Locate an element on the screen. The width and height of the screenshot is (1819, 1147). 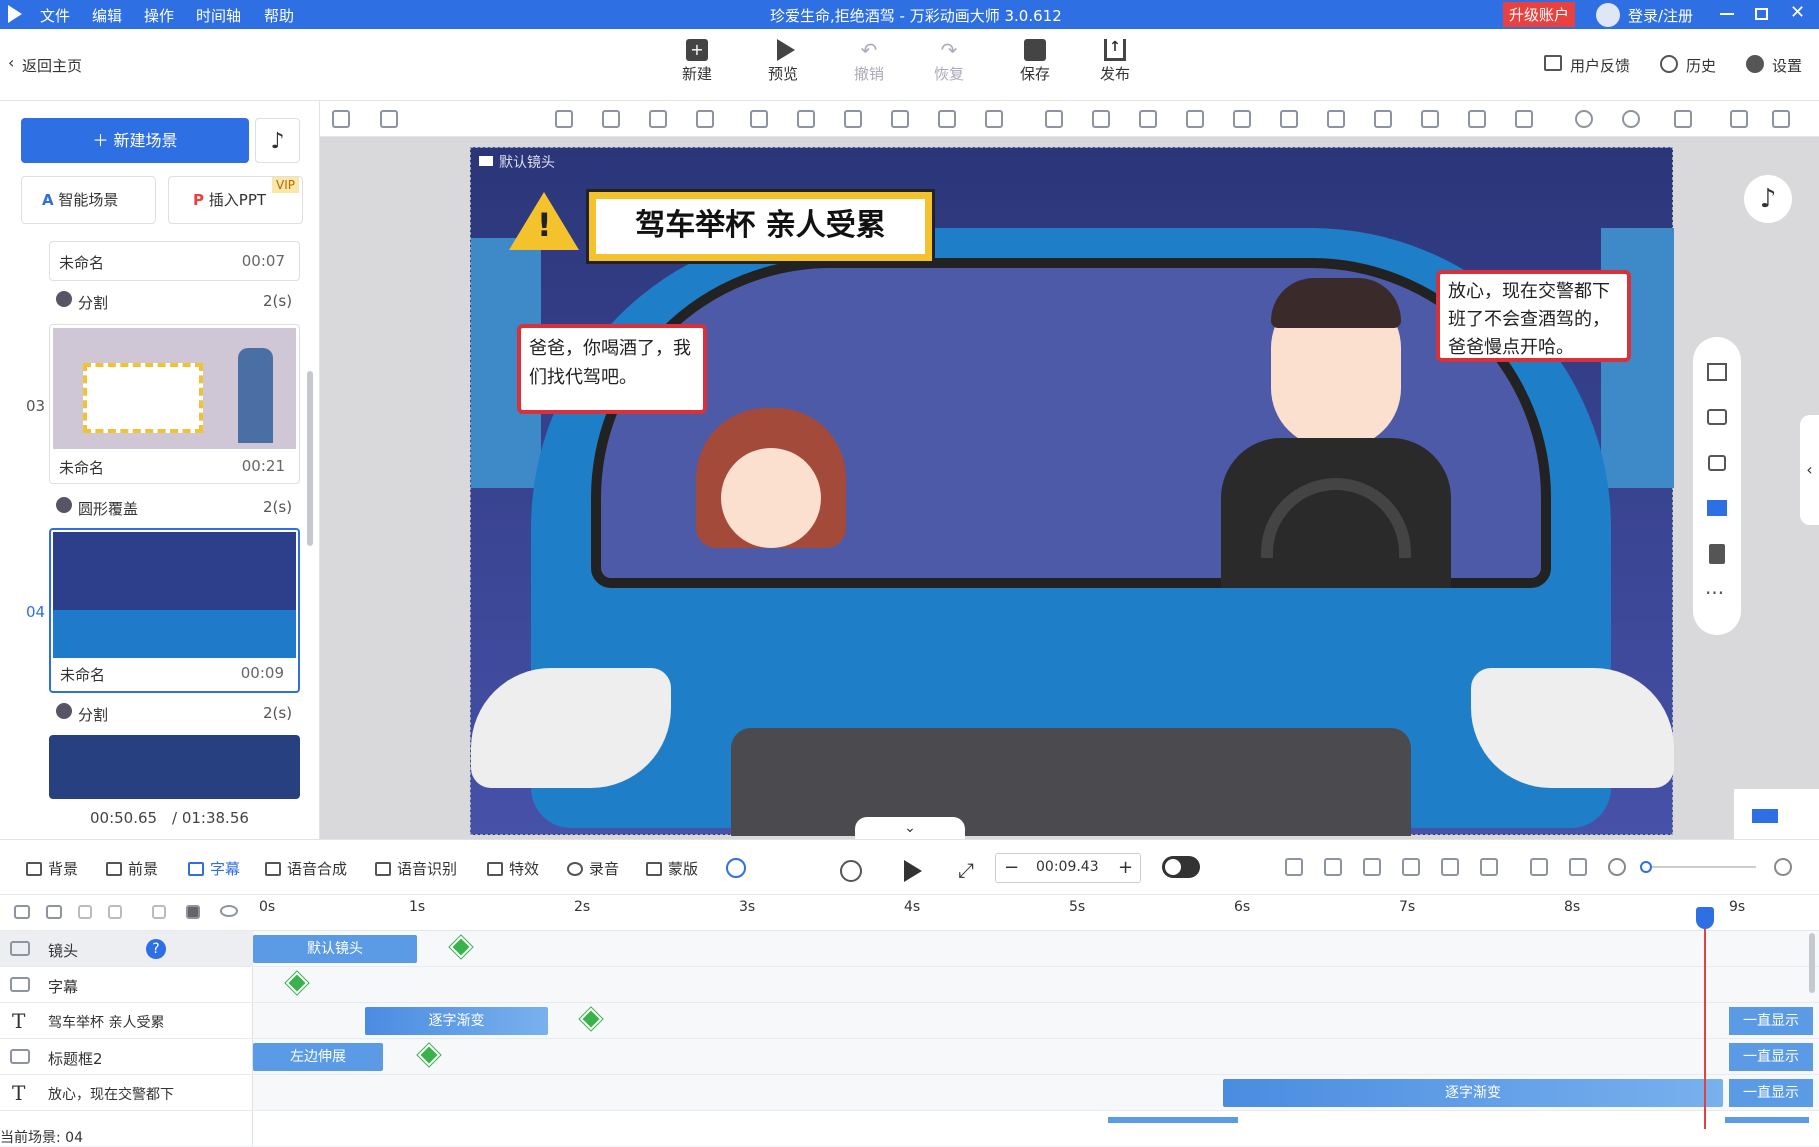
distribute-v-icon is located at coordinates (1101, 119).